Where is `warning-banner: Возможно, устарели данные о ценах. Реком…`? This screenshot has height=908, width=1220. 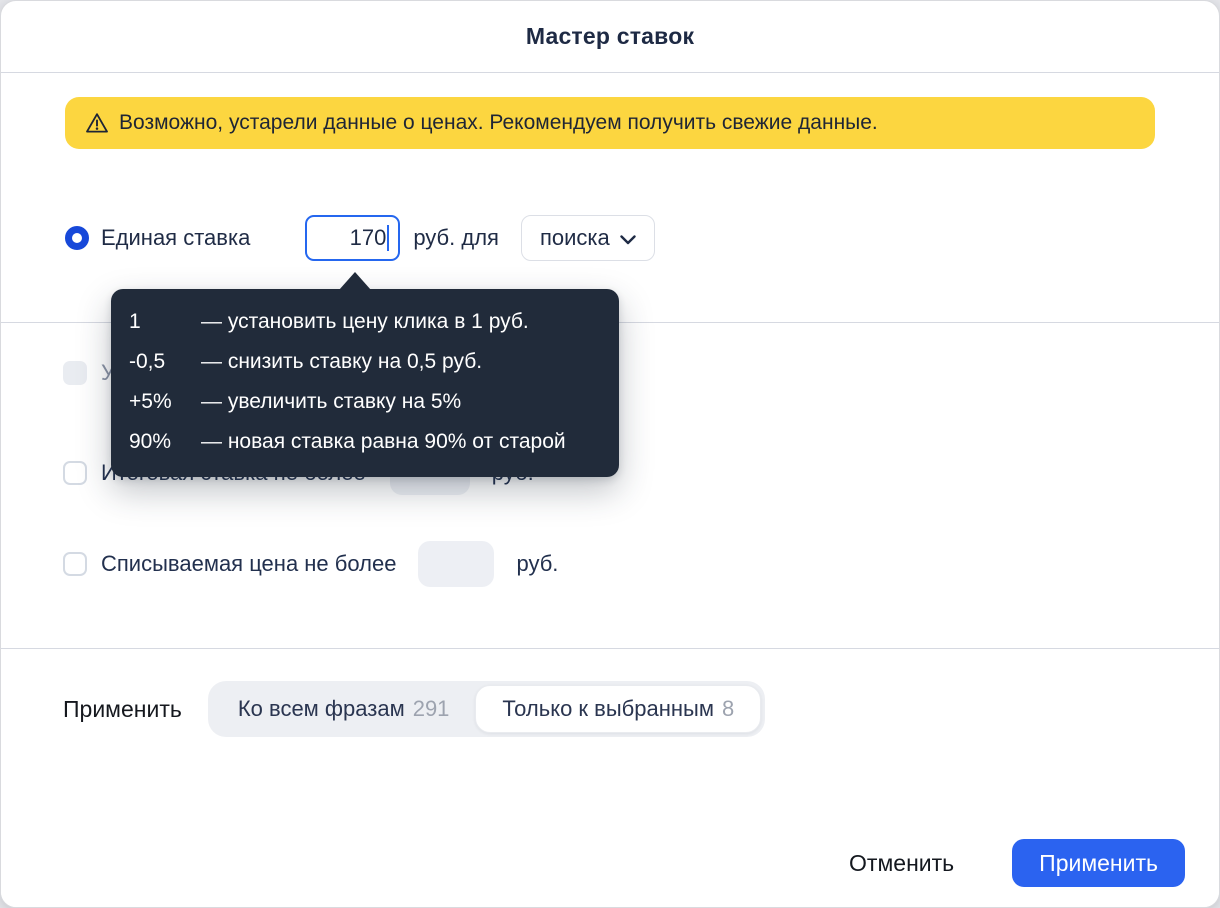
warning-banner: Возможно, устарели данные о ценах. Реком… is located at coordinates (610, 123).